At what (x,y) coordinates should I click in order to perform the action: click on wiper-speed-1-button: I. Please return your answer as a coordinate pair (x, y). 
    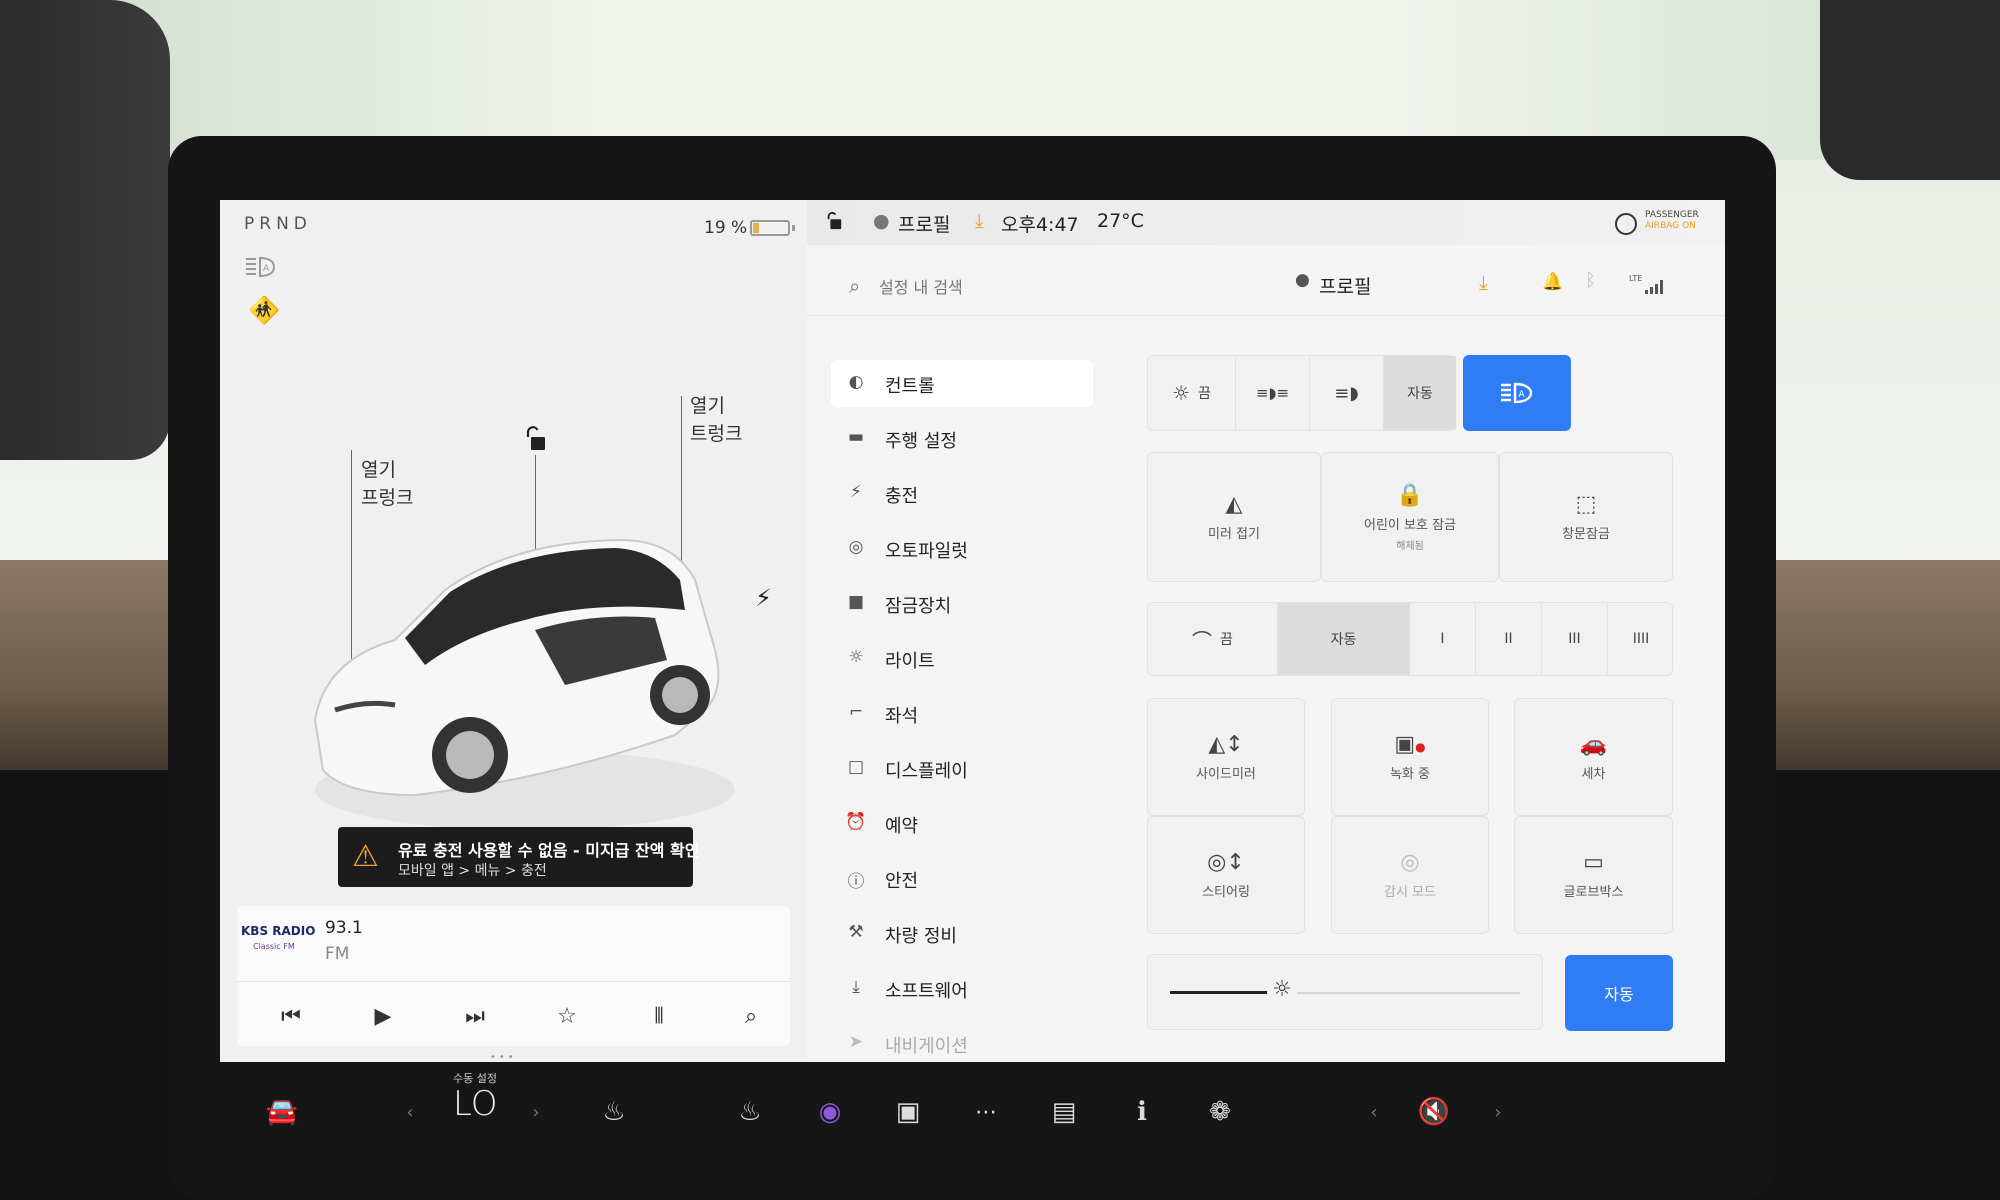
    Looking at the image, I should click on (1443, 639).